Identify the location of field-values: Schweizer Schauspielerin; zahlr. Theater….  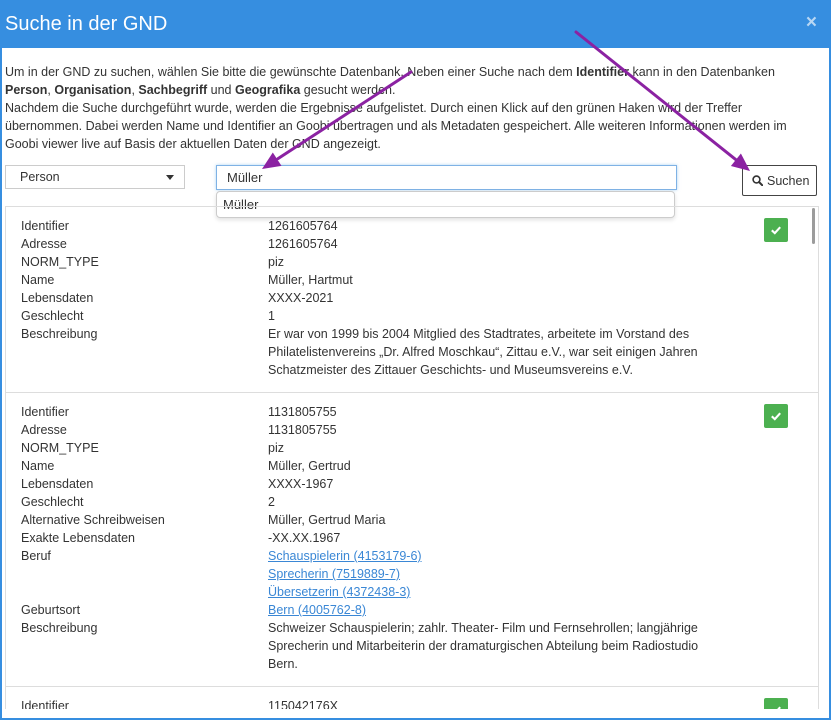
(483, 646).